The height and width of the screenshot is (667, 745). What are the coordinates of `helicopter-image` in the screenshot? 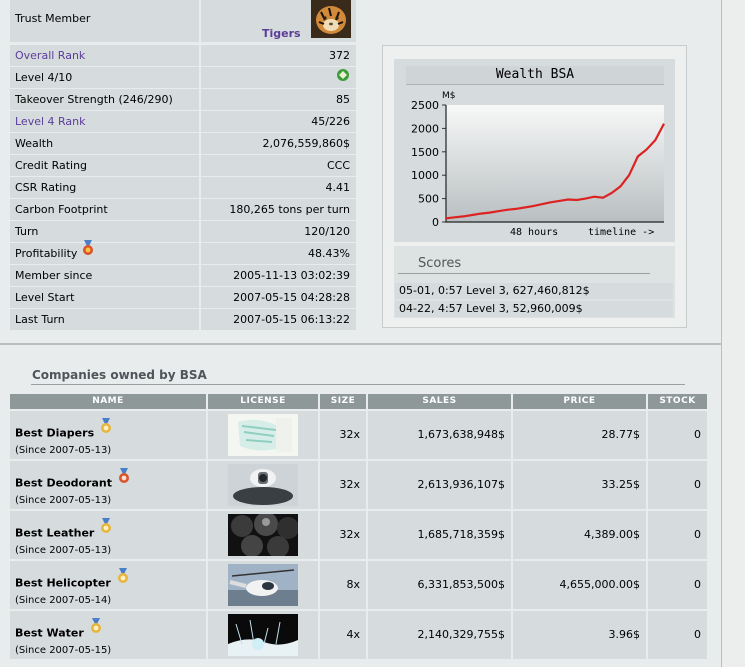 It's located at (263, 585).